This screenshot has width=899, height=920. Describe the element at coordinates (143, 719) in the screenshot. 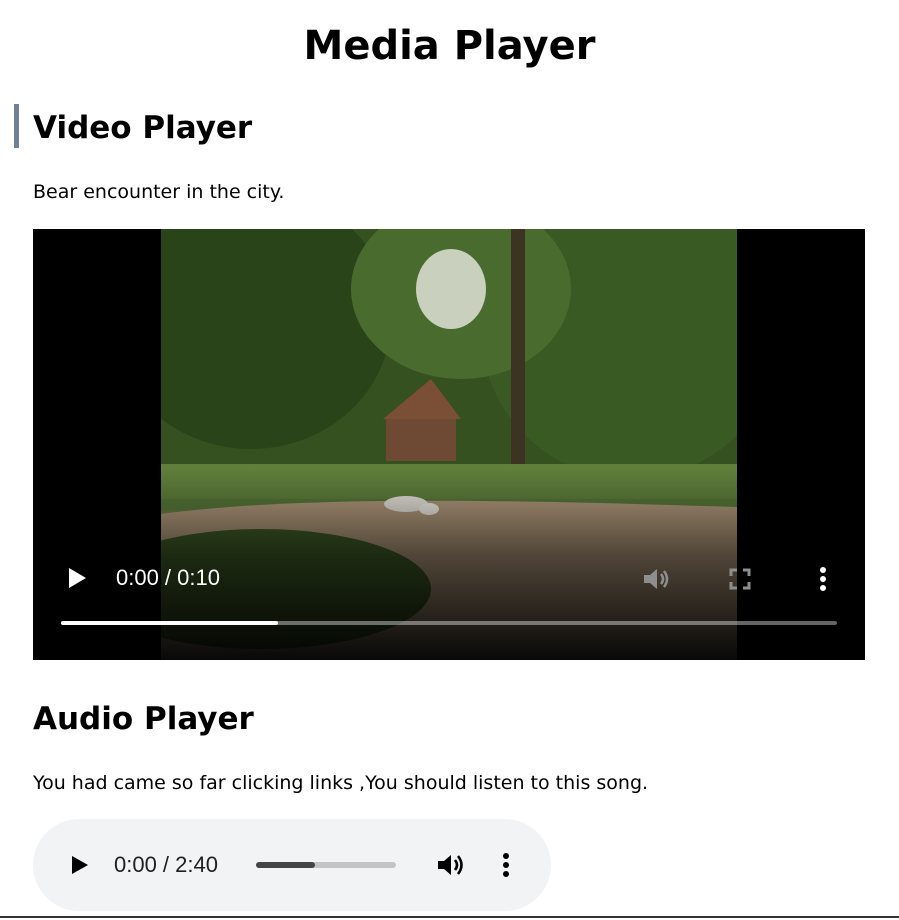

I see `audio-section-heading: Audio Player` at that location.